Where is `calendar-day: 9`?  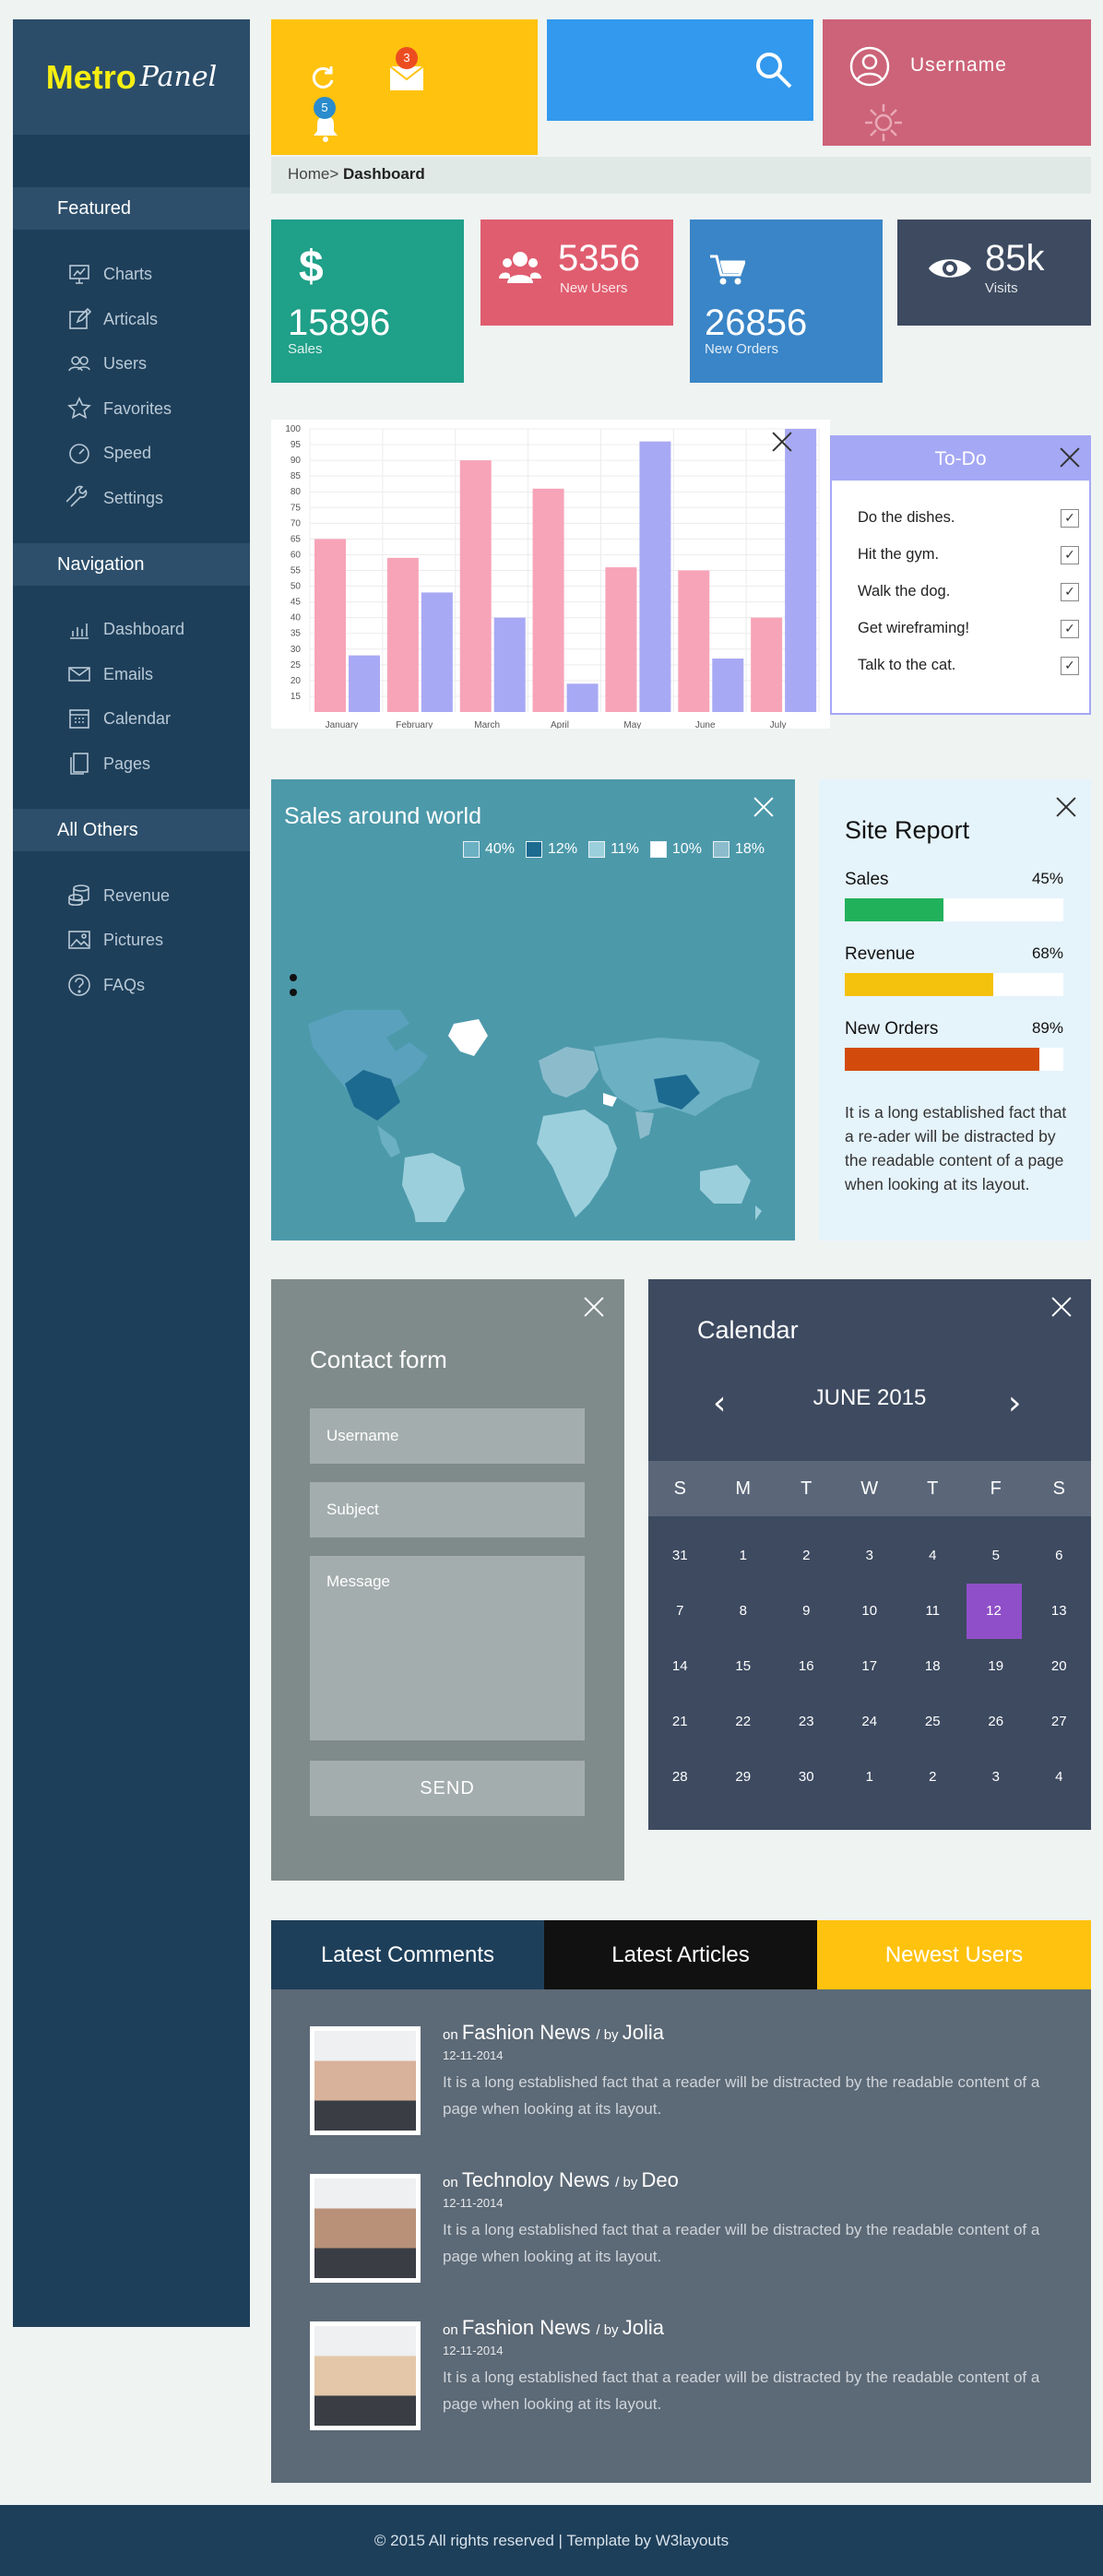 calendar-day: 9 is located at coordinates (806, 1611).